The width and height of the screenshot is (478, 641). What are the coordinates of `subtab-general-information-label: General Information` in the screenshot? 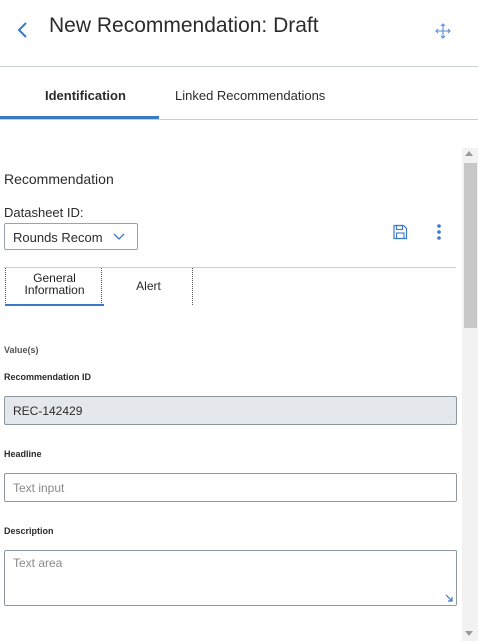 It's located at (54, 284).